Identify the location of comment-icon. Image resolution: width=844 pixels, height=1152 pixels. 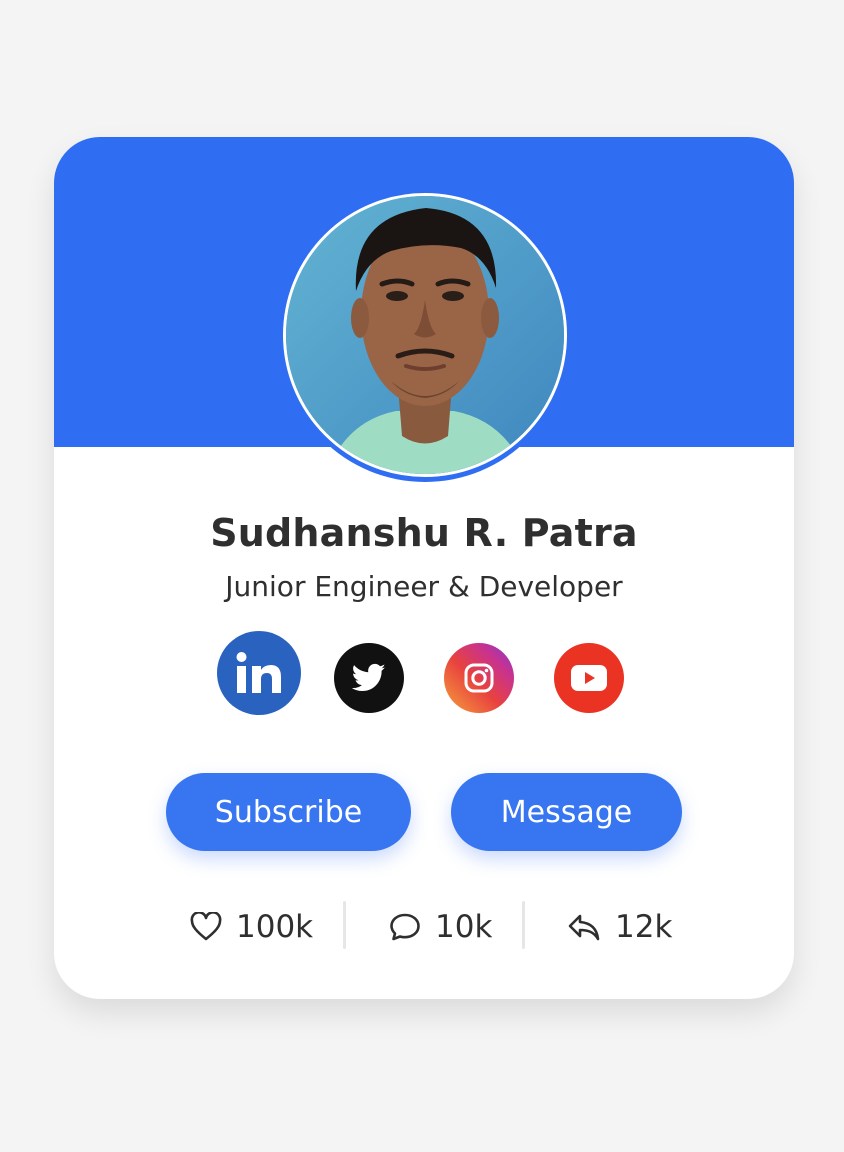
(405, 927).